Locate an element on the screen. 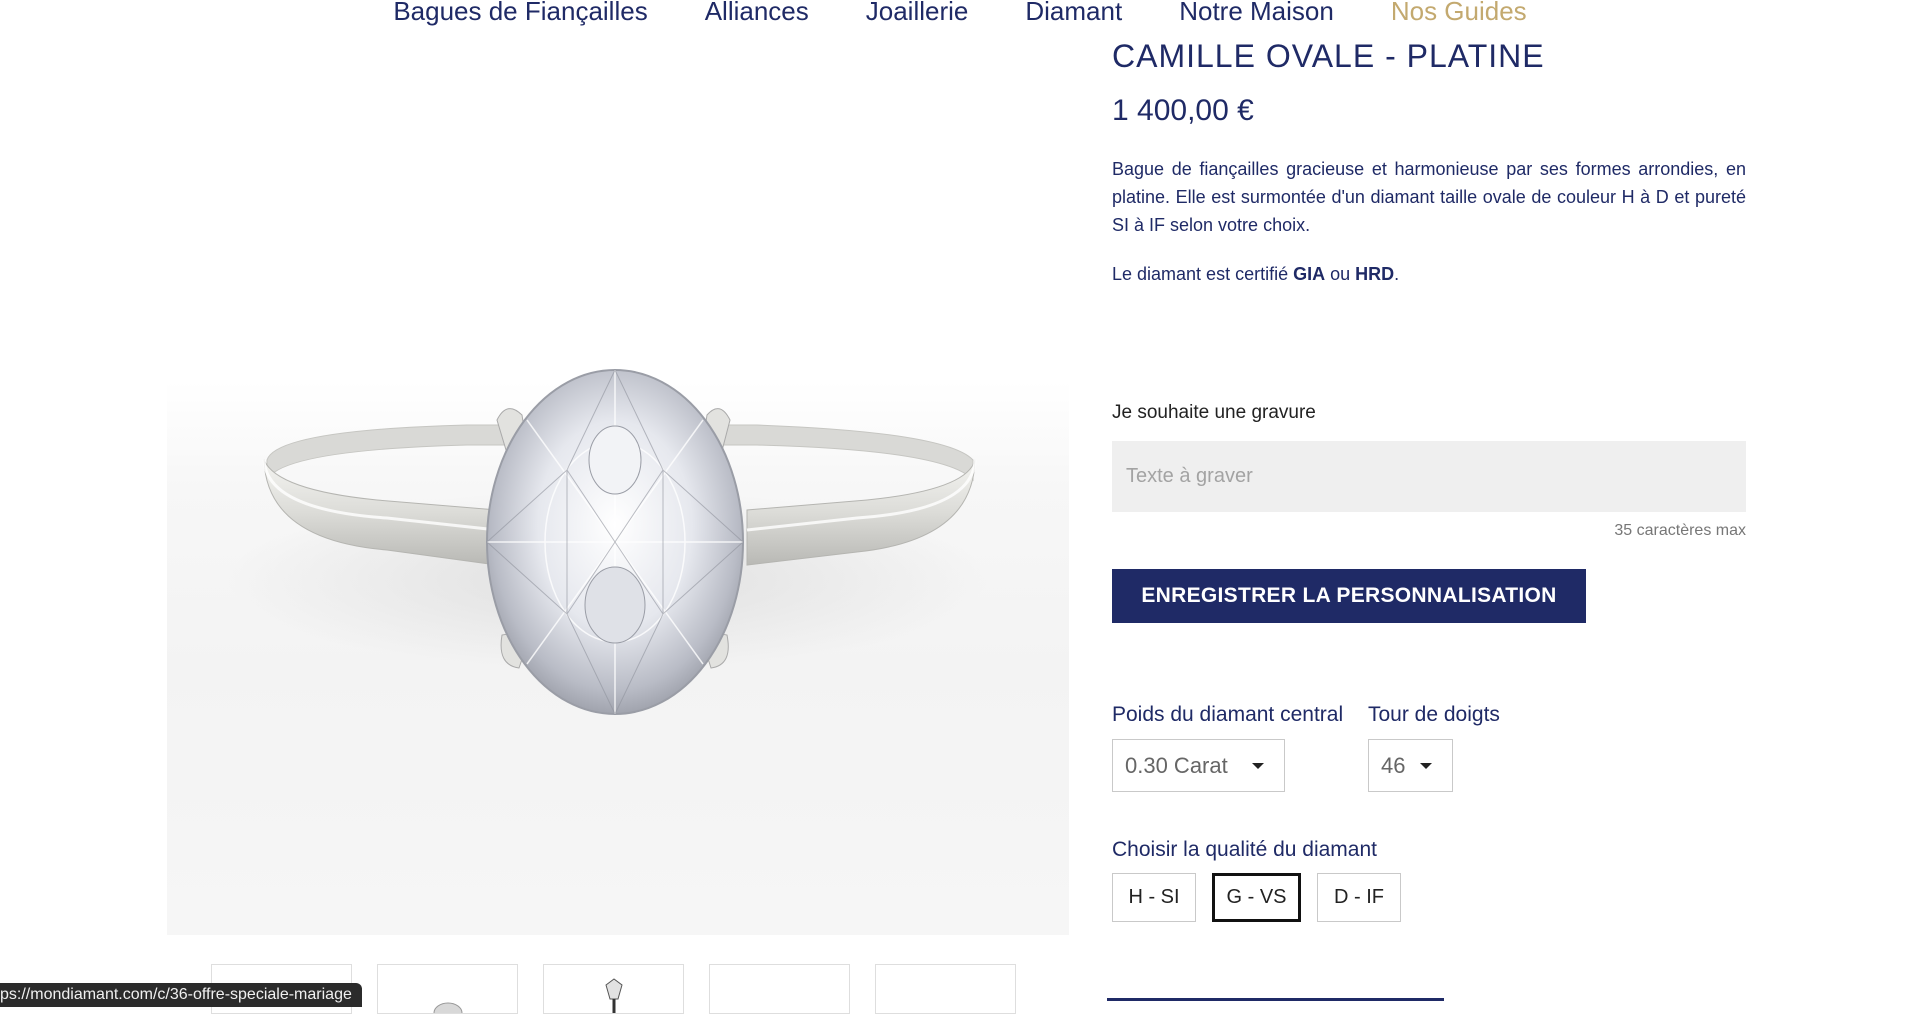  finger-size-select-value: 46 is located at coordinates (1393, 765).